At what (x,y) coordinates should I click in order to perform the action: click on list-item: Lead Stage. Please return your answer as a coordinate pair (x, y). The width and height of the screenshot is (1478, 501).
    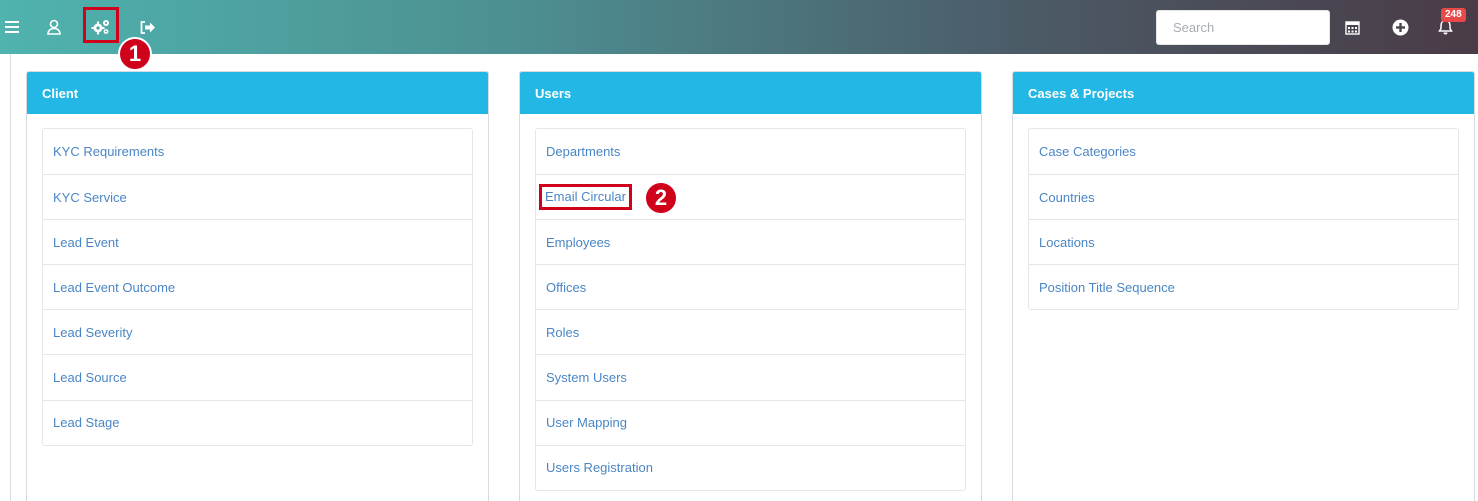
    Looking at the image, I should click on (257, 422).